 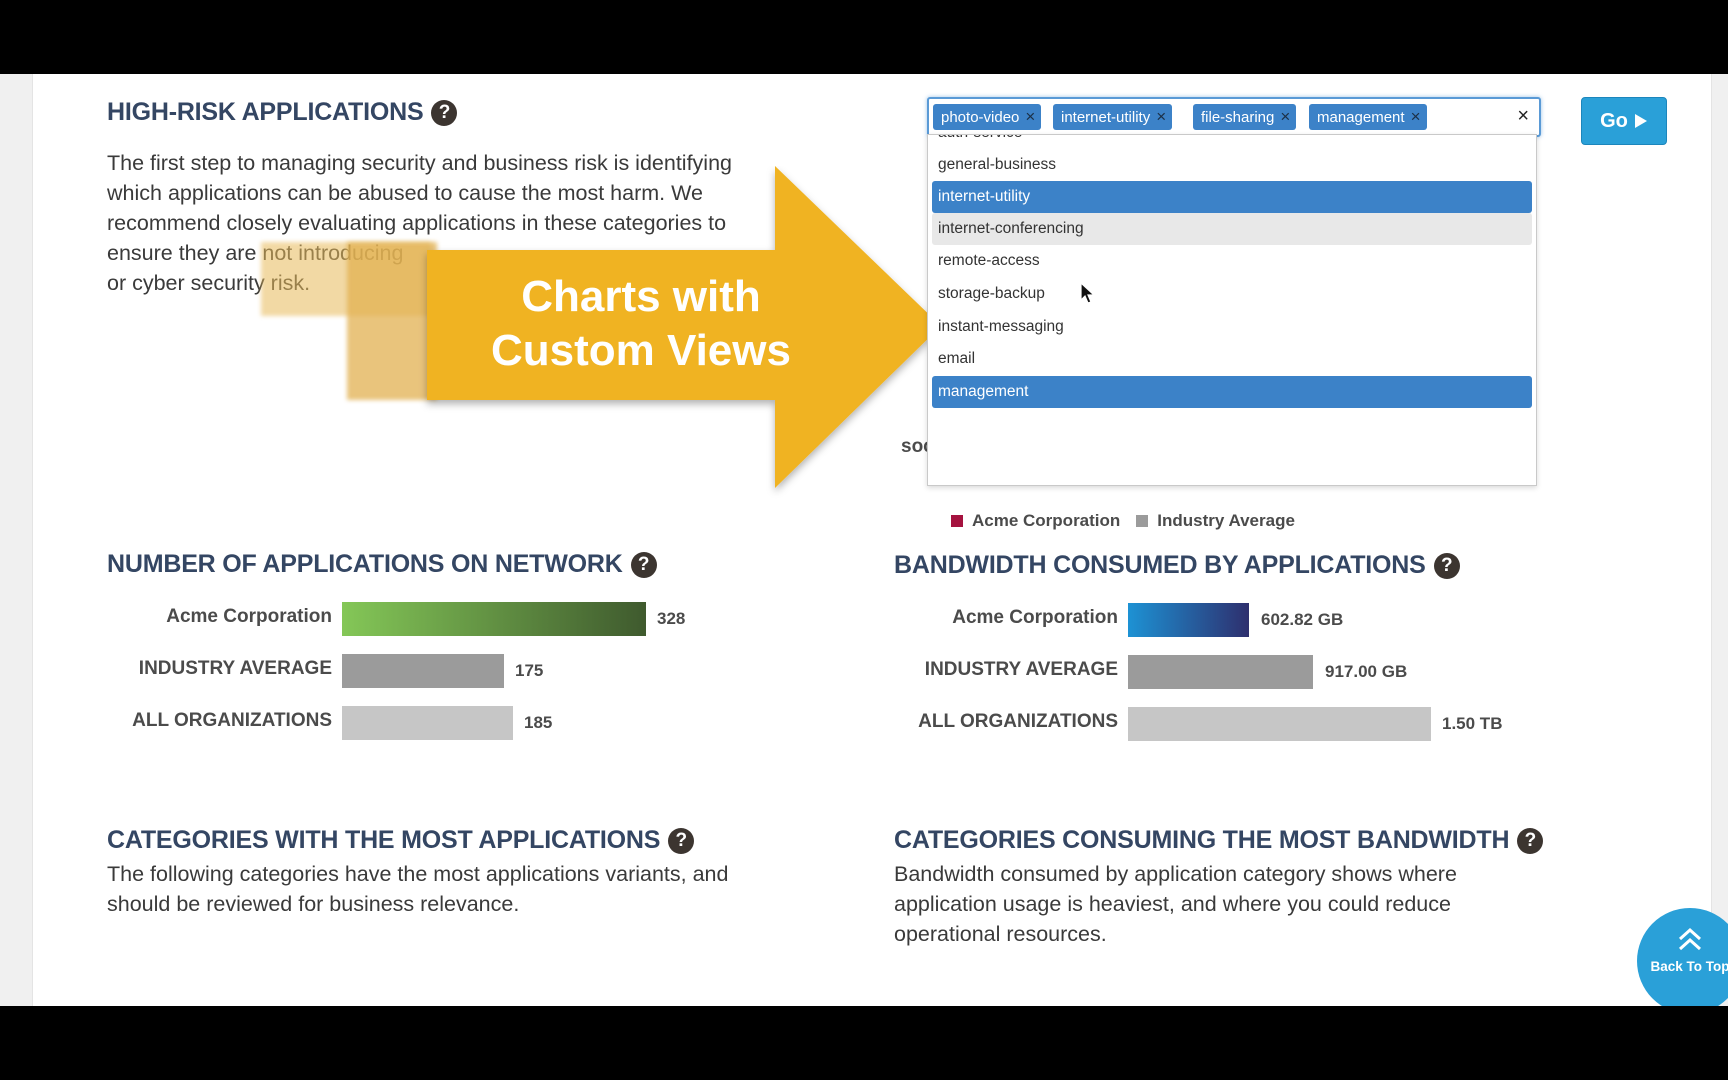 I want to click on bandwidth-value-all: 1.50 TB, so click(x=1472, y=723).